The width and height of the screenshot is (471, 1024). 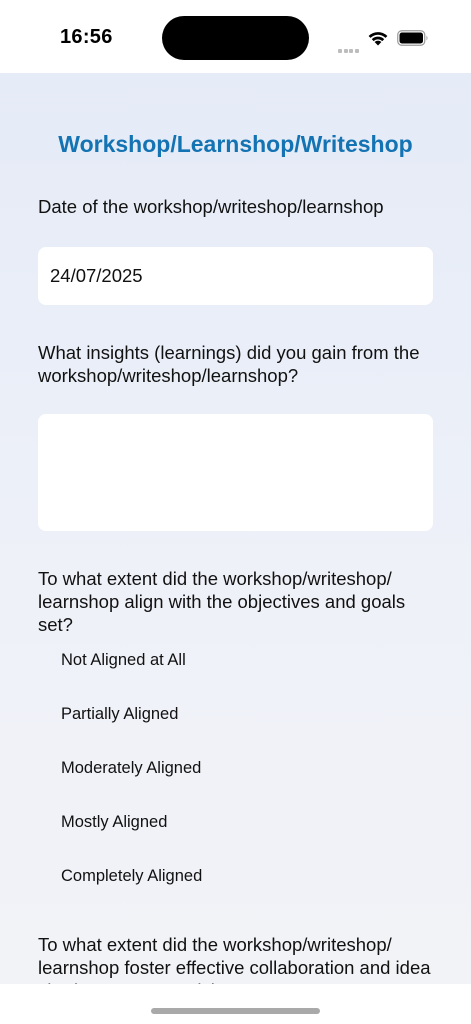 What do you see at coordinates (96, 275) in the screenshot?
I see `date-value: 24/07/2025` at bounding box center [96, 275].